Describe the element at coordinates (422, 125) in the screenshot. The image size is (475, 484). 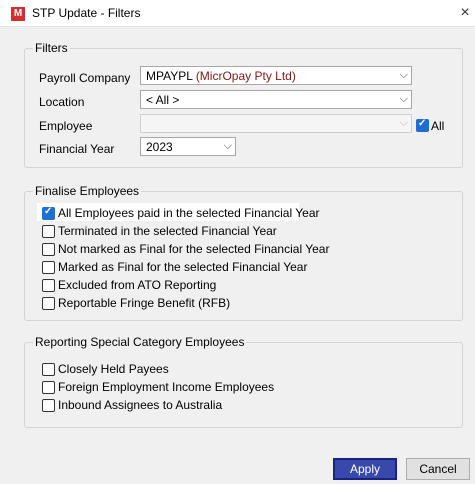
I see `employee-all-checkbox` at that location.